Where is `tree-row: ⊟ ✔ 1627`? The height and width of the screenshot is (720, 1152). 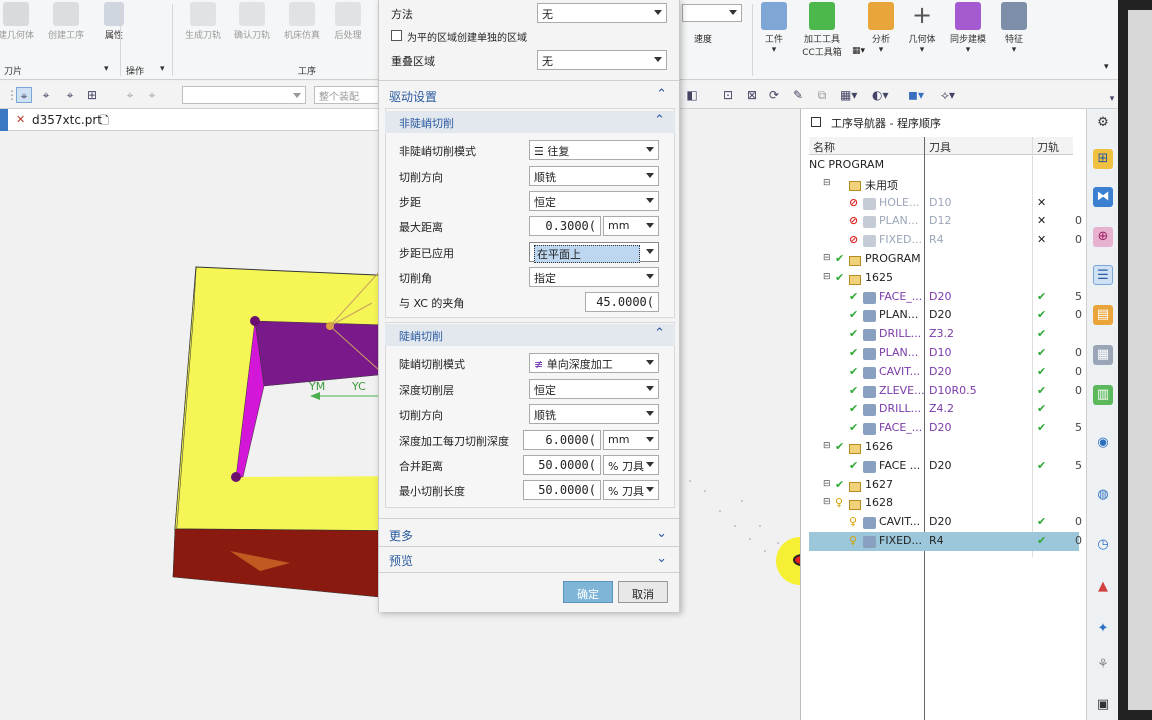
tree-row: ⊟ ✔ 1627 is located at coordinates (944, 485).